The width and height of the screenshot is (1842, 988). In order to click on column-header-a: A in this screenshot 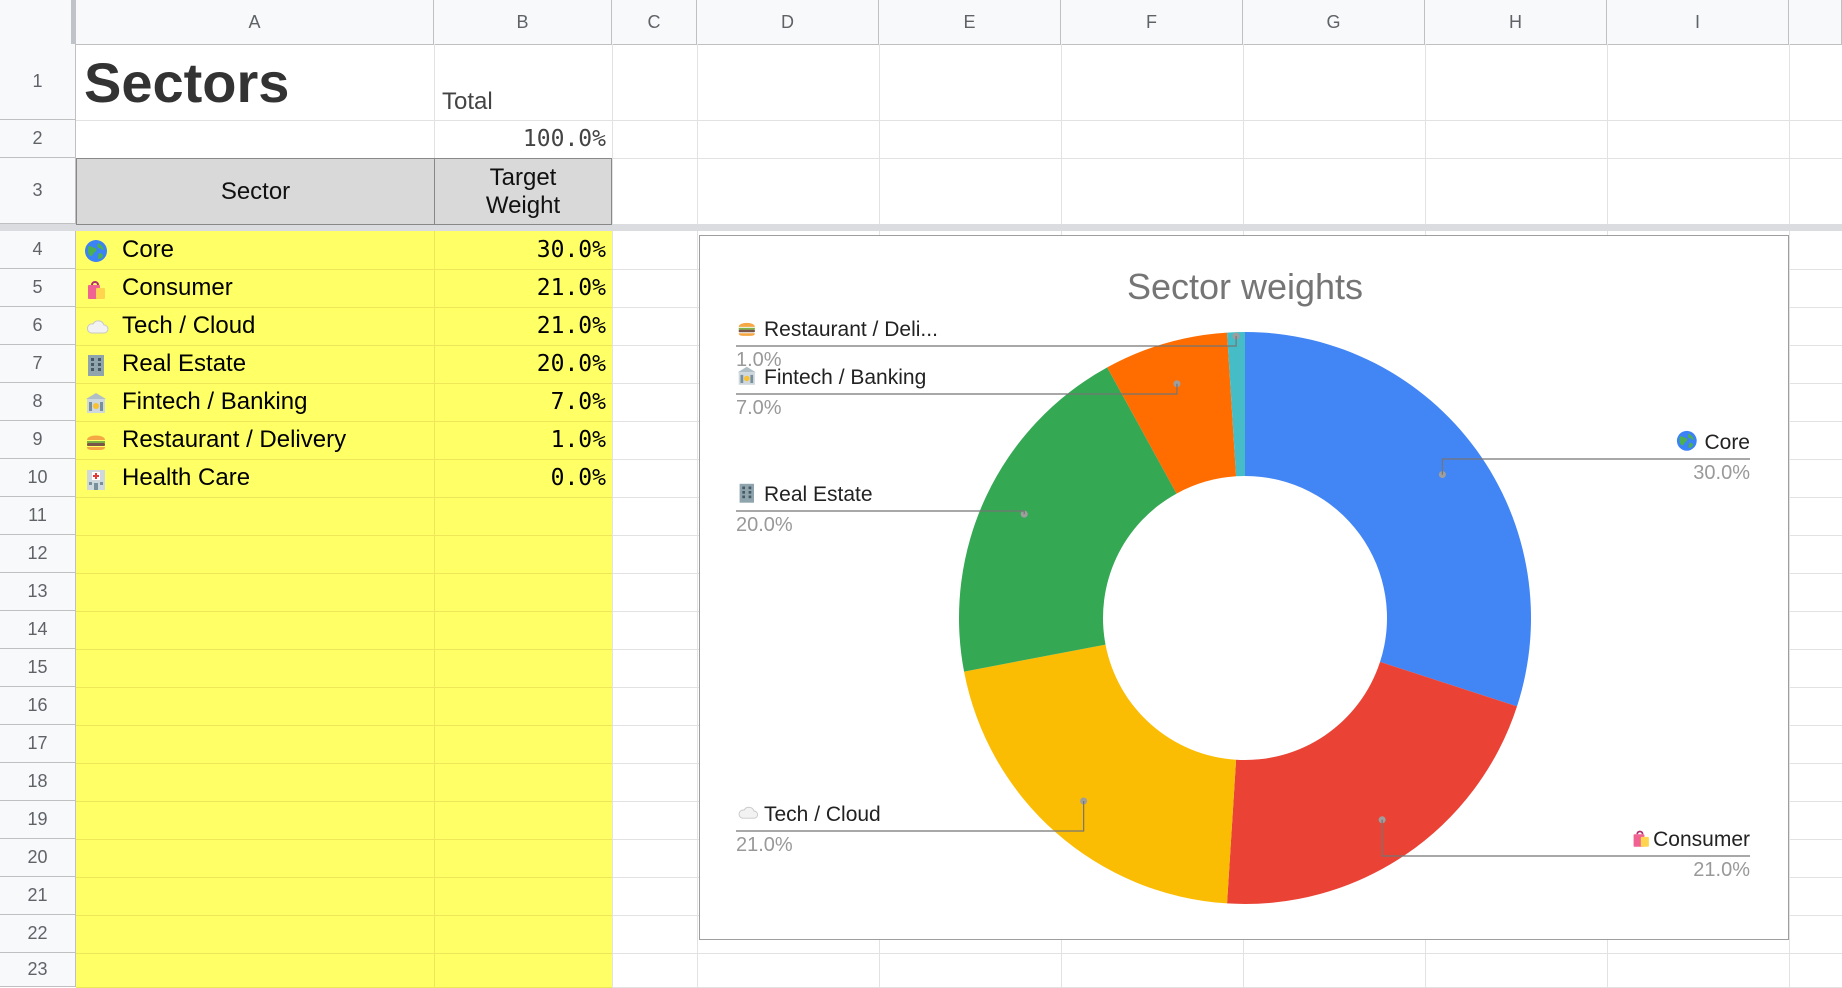, I will do `click(255, 22)`.